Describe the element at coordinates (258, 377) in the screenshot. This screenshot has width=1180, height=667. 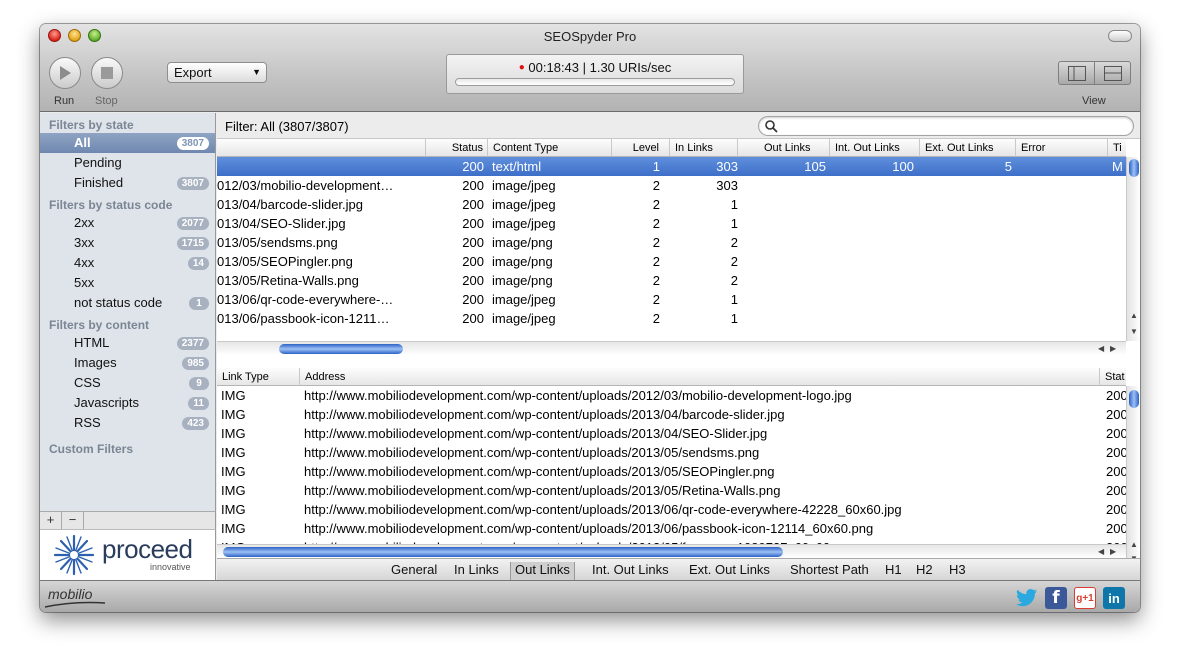
I see `column-header-link-type: Link Type` at that location.